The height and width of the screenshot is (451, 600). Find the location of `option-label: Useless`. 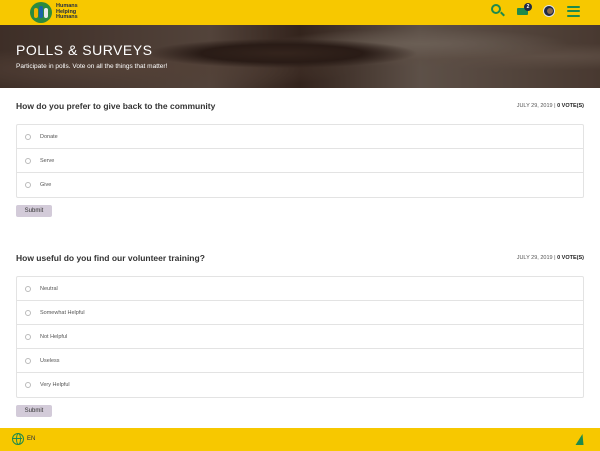

option-label: Useless is located at coordinates (50, 360).